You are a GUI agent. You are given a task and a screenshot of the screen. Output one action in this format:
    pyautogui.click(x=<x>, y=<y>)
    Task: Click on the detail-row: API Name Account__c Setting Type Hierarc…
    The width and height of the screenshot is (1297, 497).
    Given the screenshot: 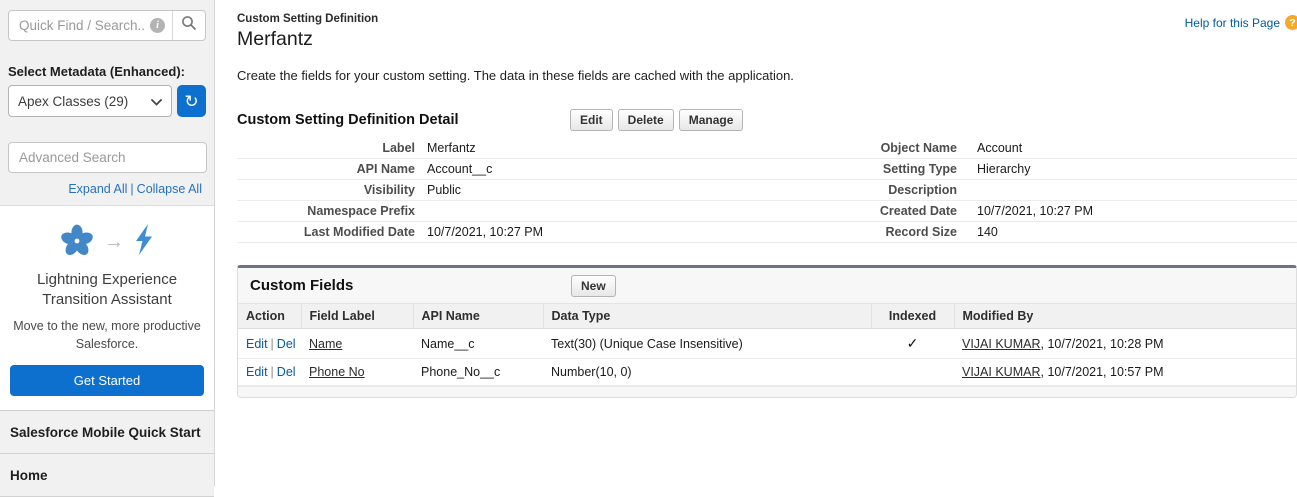 What is the action you would take?
    pyautogui.click(x=767, y=169)
    